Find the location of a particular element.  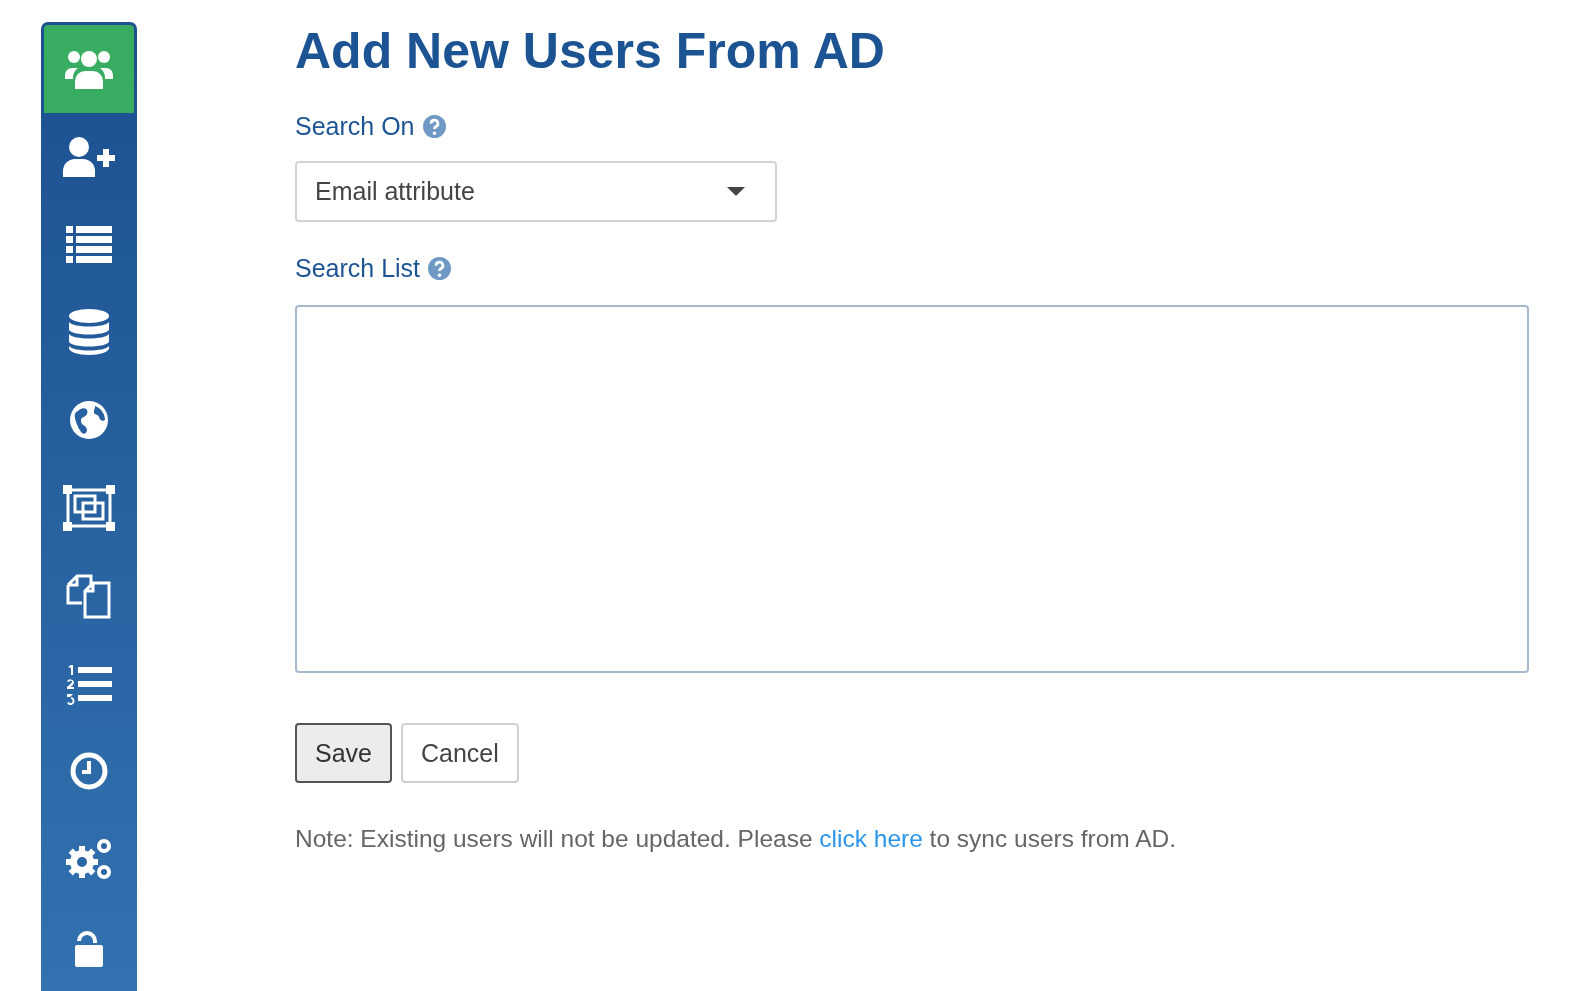

list-icon is located at coordinates (89, 244).